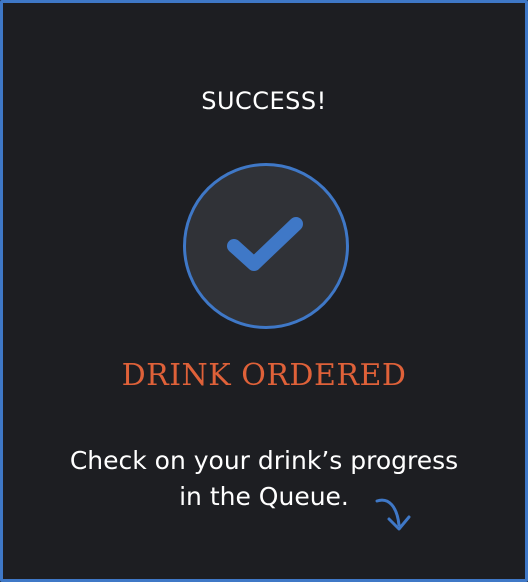  I want to click on message-line-1: Check on your drink’s progress, so click(264, 460).